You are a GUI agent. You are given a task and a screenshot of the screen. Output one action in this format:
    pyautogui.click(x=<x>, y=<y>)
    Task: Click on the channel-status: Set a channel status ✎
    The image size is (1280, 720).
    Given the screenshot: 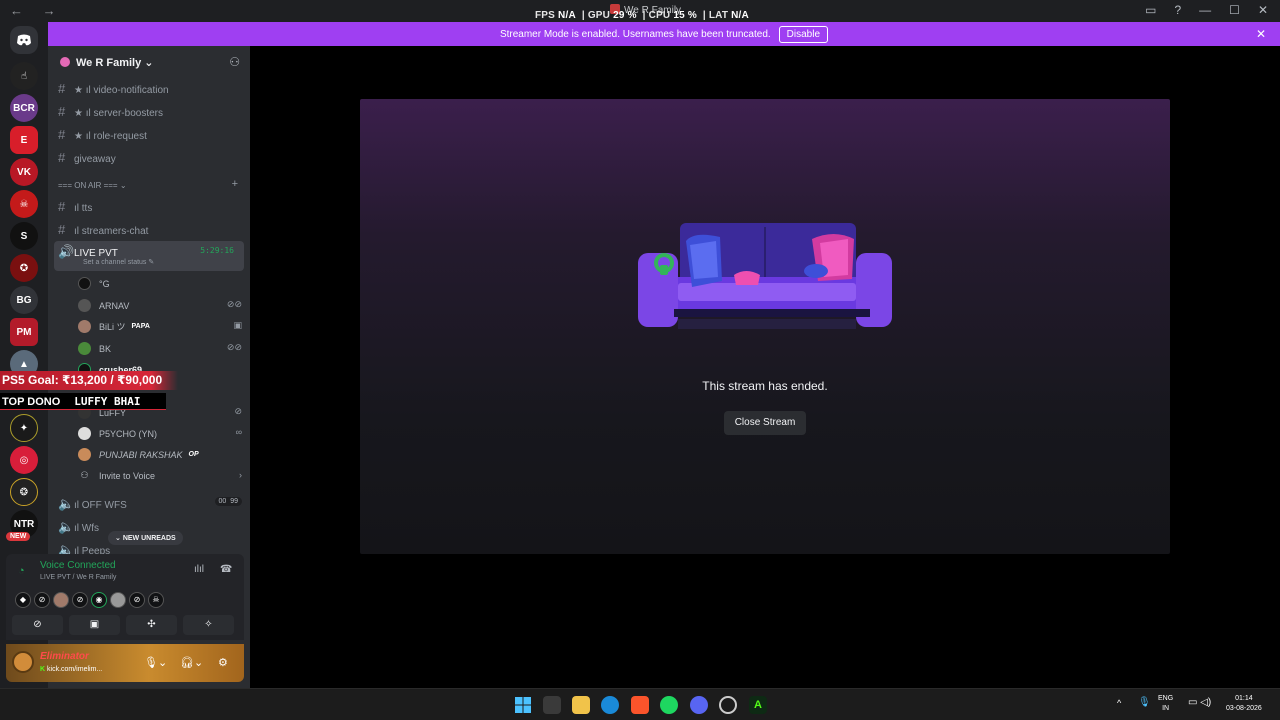 What is the action you would take?
    pyautogui.click(x=118, y=262)
    